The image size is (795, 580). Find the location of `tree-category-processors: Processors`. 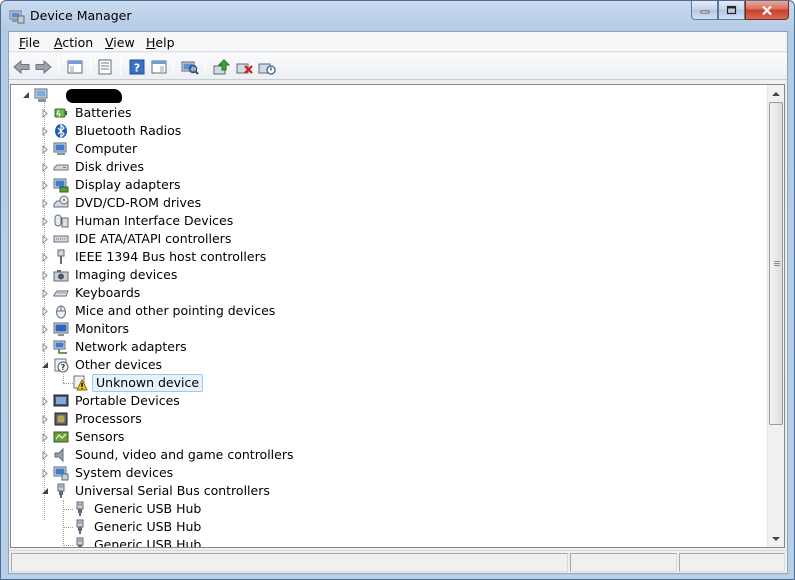

tree-category-processors: Processors is located at coordinates (92, 419).